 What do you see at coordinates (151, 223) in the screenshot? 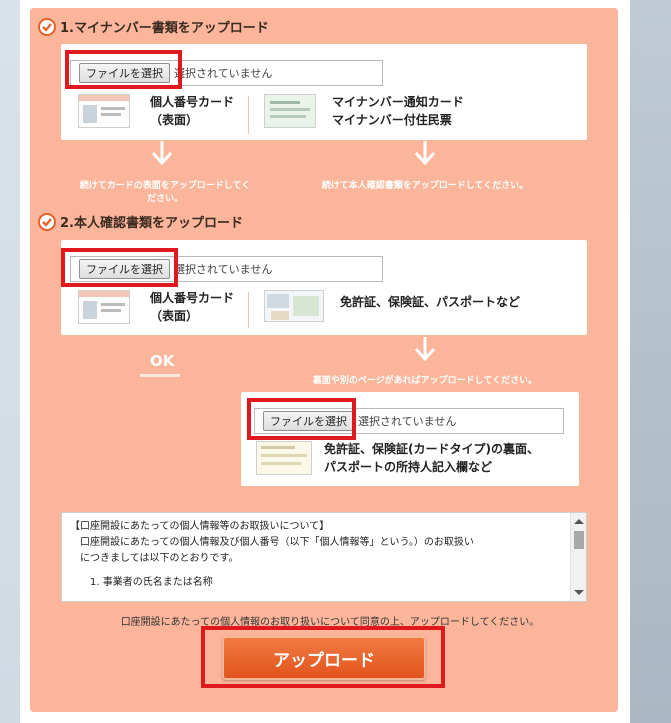
I see `section2-title: 2.本人確認書類をアップロード` at bounding box center [151, 223].